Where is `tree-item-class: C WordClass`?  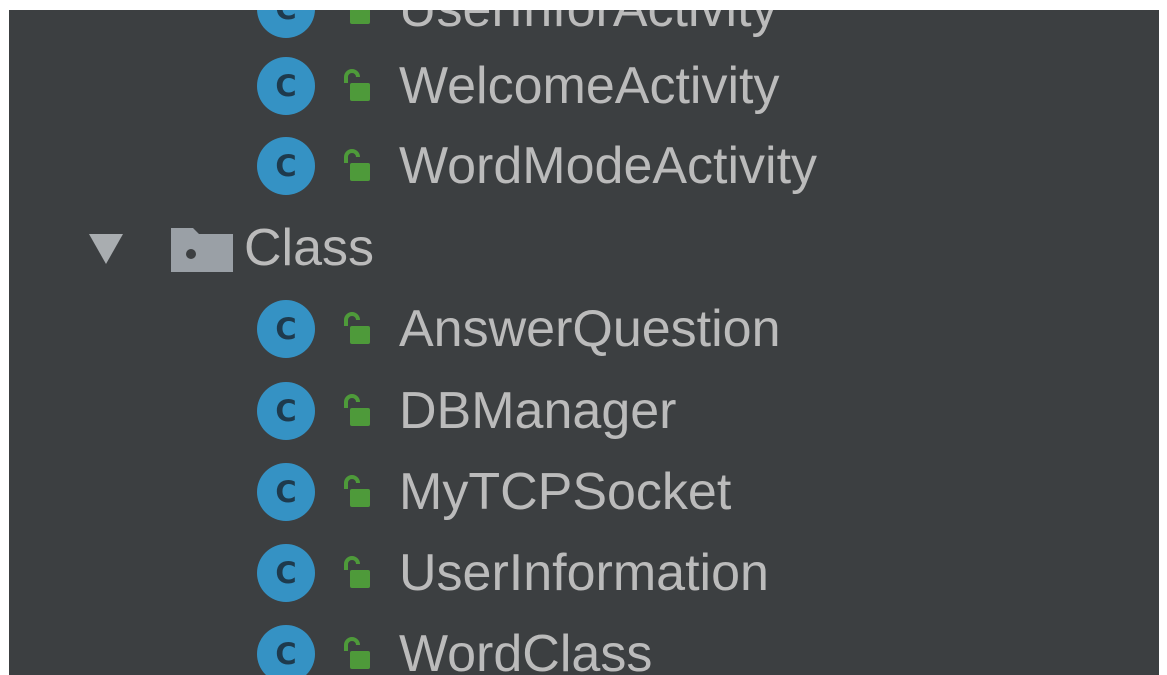
tree-item-class: C WordClass is located at coordinates (584, 650).